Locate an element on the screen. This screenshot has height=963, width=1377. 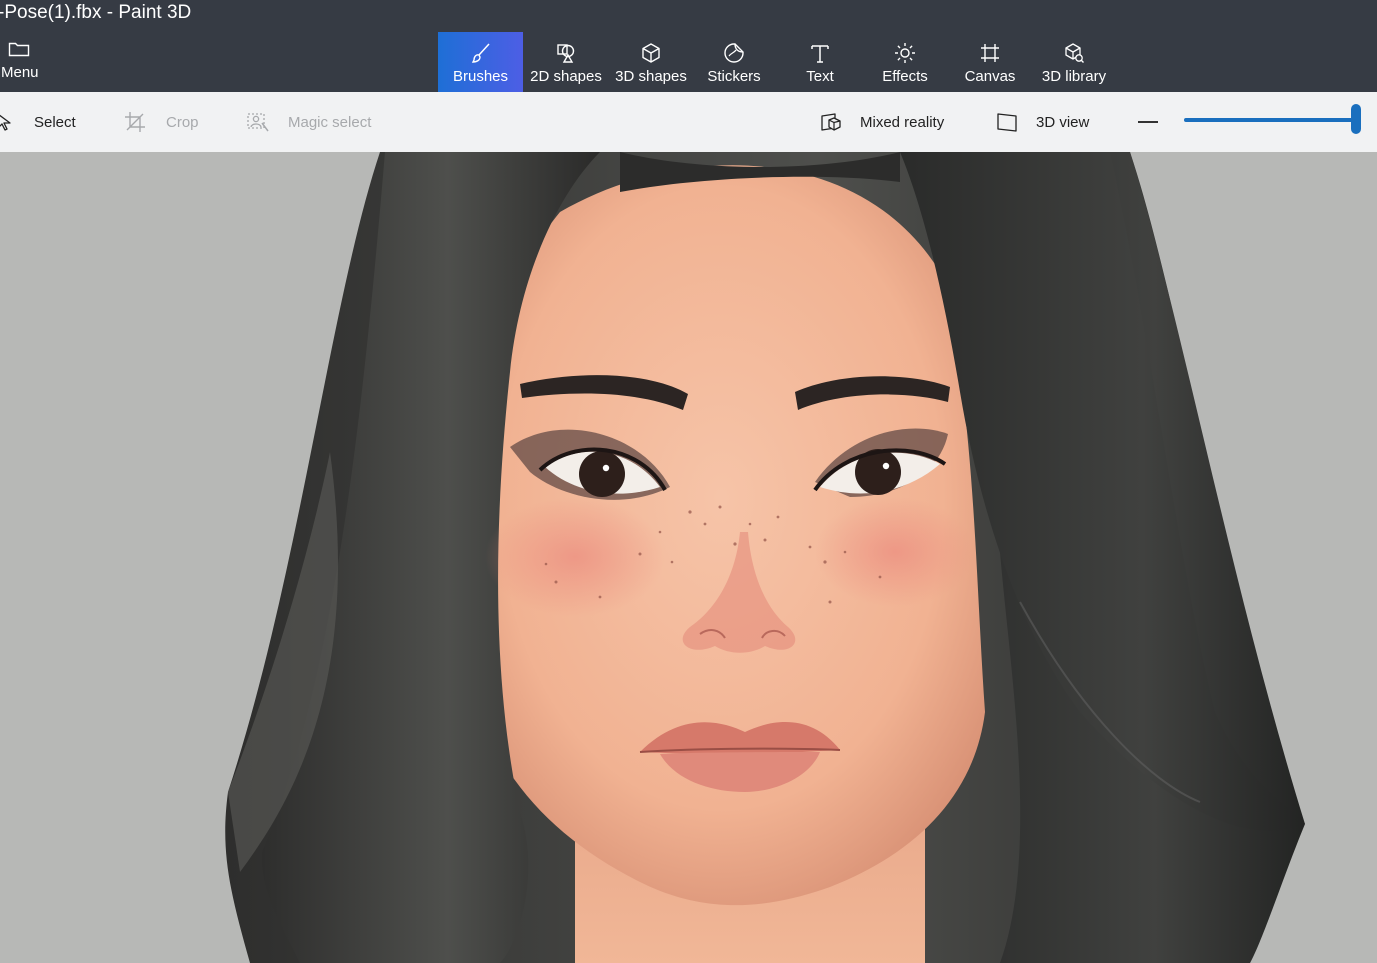
tool-text: Text is located at coordinates (820, 62).